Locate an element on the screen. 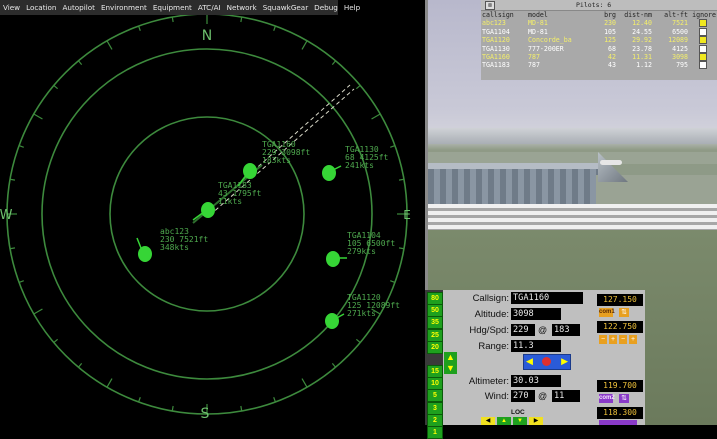 The height and width of the screenshot is (439, 717). loc-right-icon: ▶ is located at coordinates (536, 421).